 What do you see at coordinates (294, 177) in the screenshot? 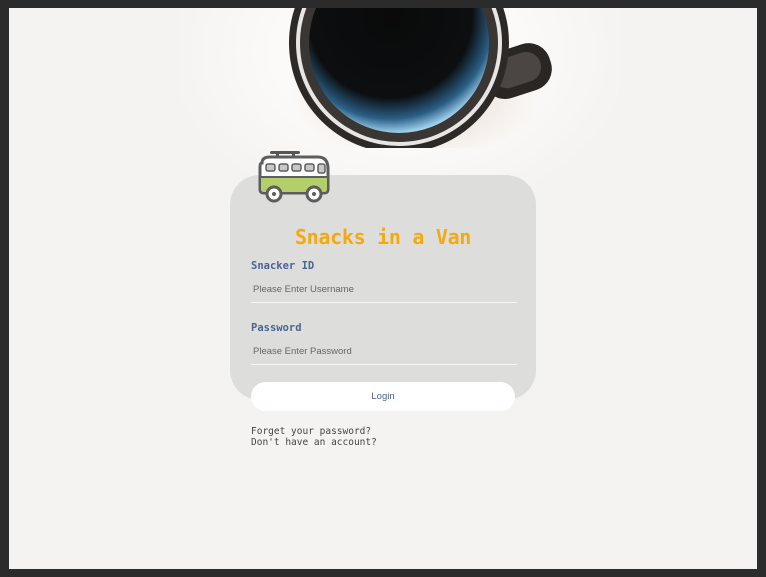
I see `van-icon` at bounding box center [294, 177].